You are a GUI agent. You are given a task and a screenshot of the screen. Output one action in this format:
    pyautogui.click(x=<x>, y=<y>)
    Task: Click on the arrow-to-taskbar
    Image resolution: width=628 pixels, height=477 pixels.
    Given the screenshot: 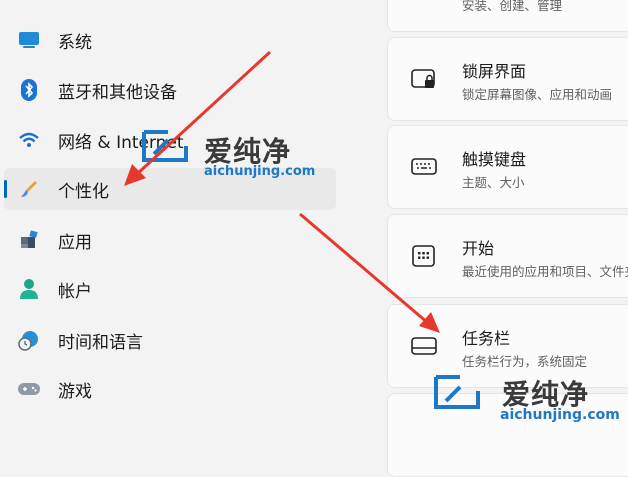 What is the action you would take?
    pyautogui.click(x=369, y=272)
    